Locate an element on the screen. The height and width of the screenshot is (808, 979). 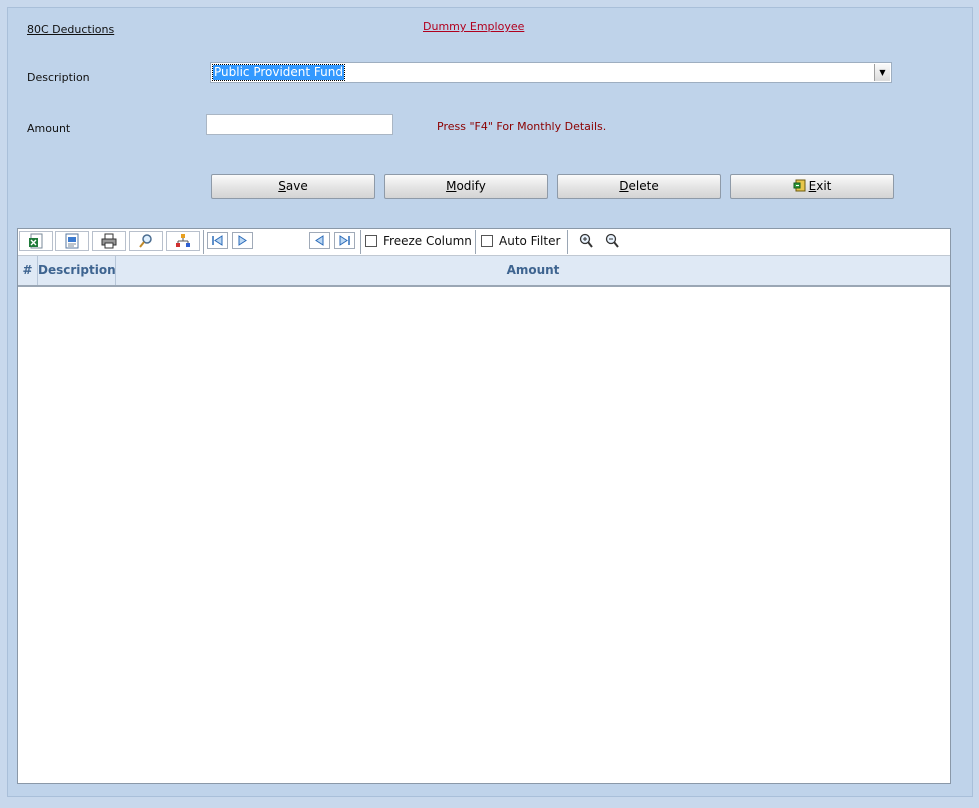
exit-button: Exit is located at coordinates (812, 186).